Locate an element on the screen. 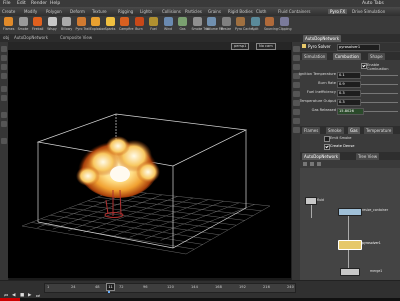 Image resolution: width=400 pixels, height=301 pixels. node-pyrosolver is located at coordinates (350, 245).